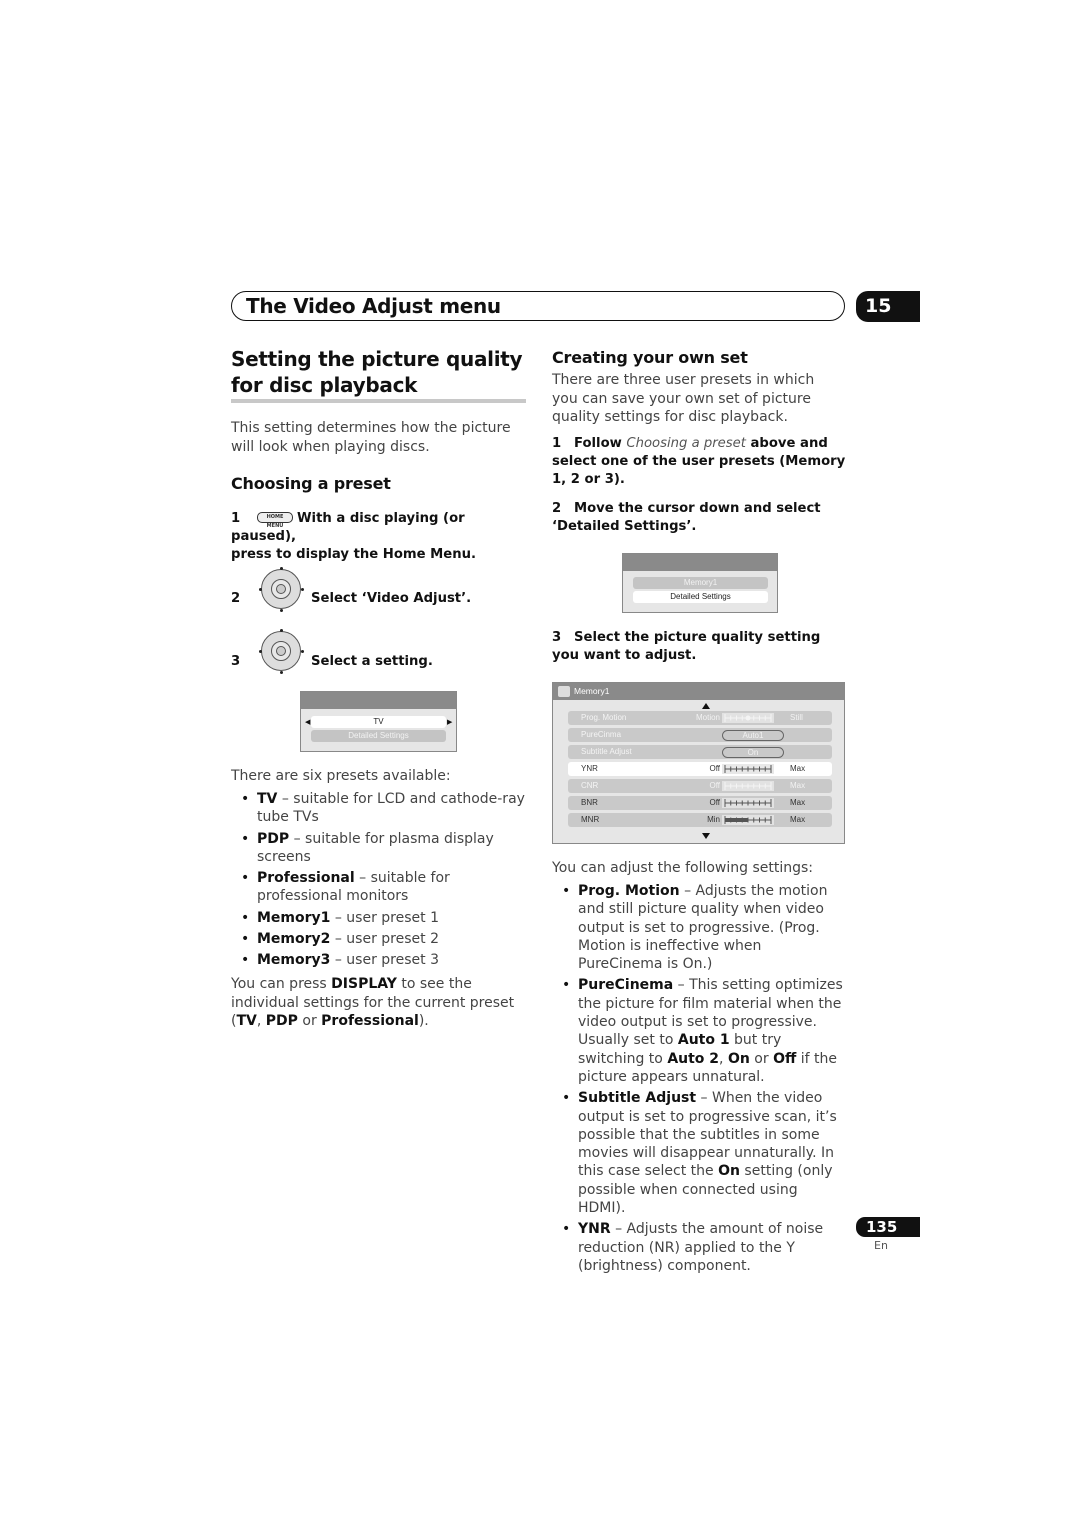 The image size is (1080, 1528). I want to click on menu-title: Memory1, so click(592, 691).